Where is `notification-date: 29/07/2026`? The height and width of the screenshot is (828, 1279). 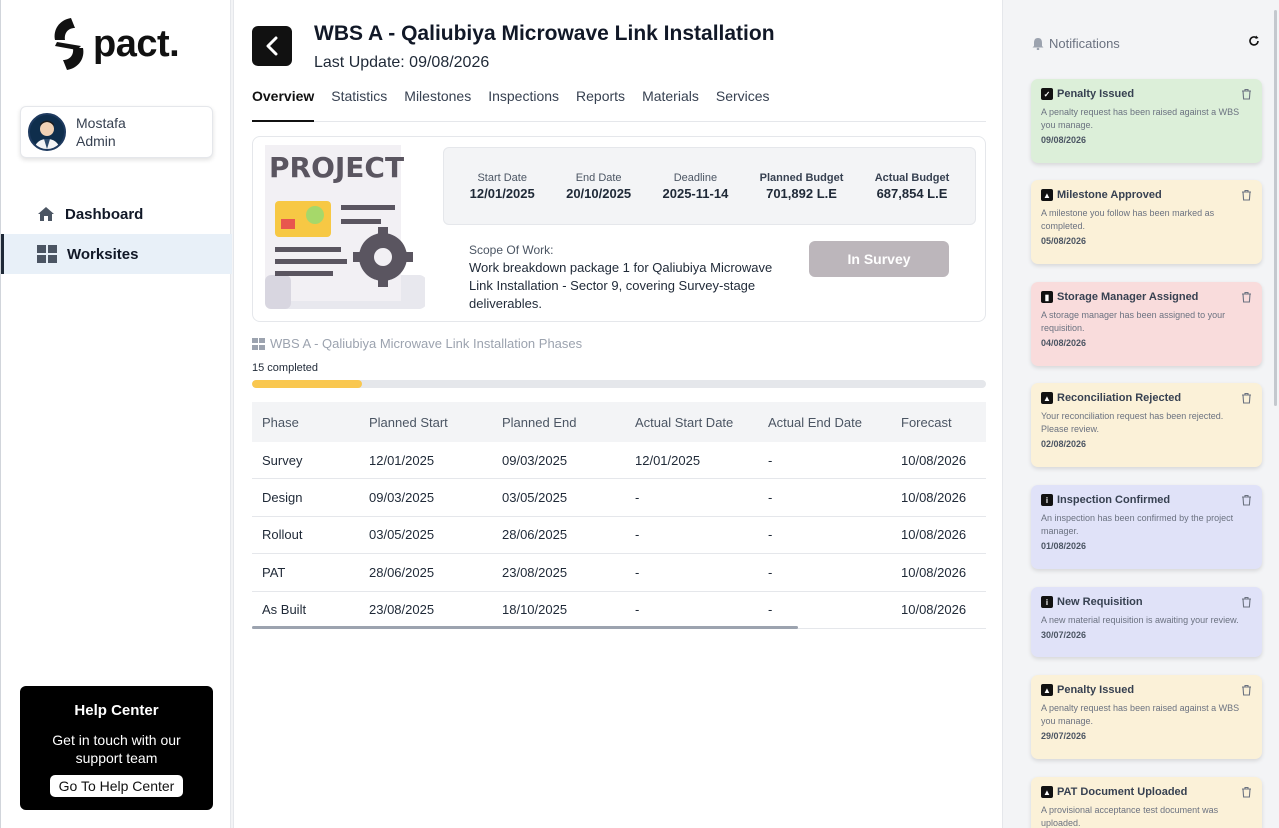 notification-date: 29/07/2026 is located at coordinates (1064, 736).